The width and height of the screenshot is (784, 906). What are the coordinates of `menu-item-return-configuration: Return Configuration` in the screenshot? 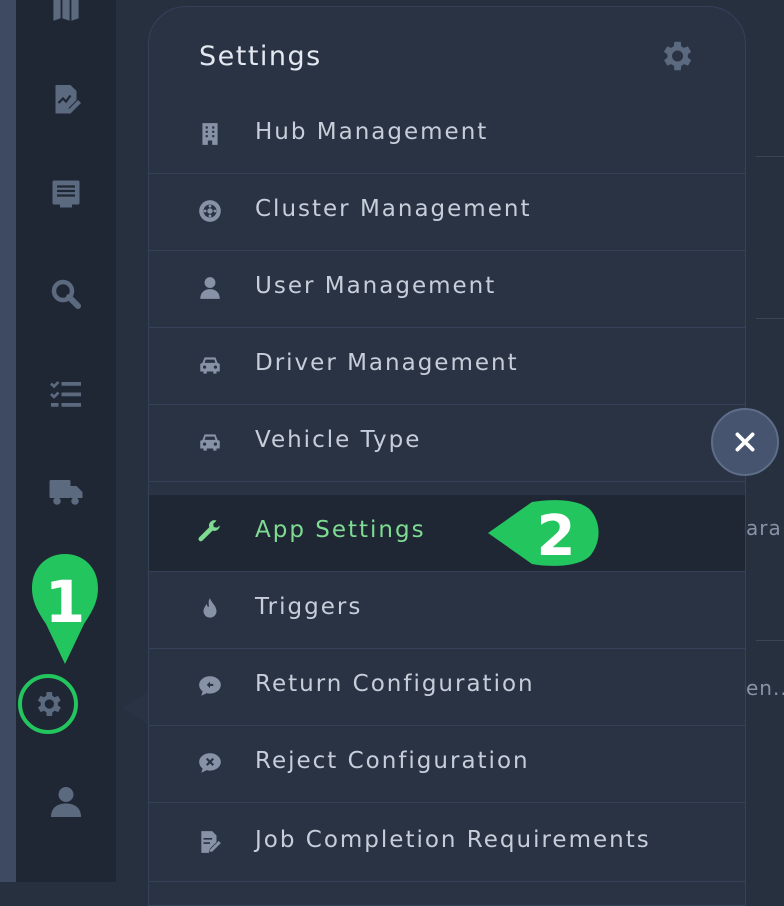 It's located at (447, 687).